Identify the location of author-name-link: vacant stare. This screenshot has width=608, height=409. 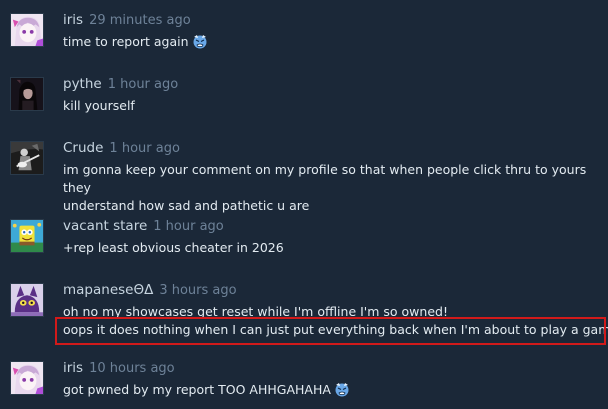
(105, 226).